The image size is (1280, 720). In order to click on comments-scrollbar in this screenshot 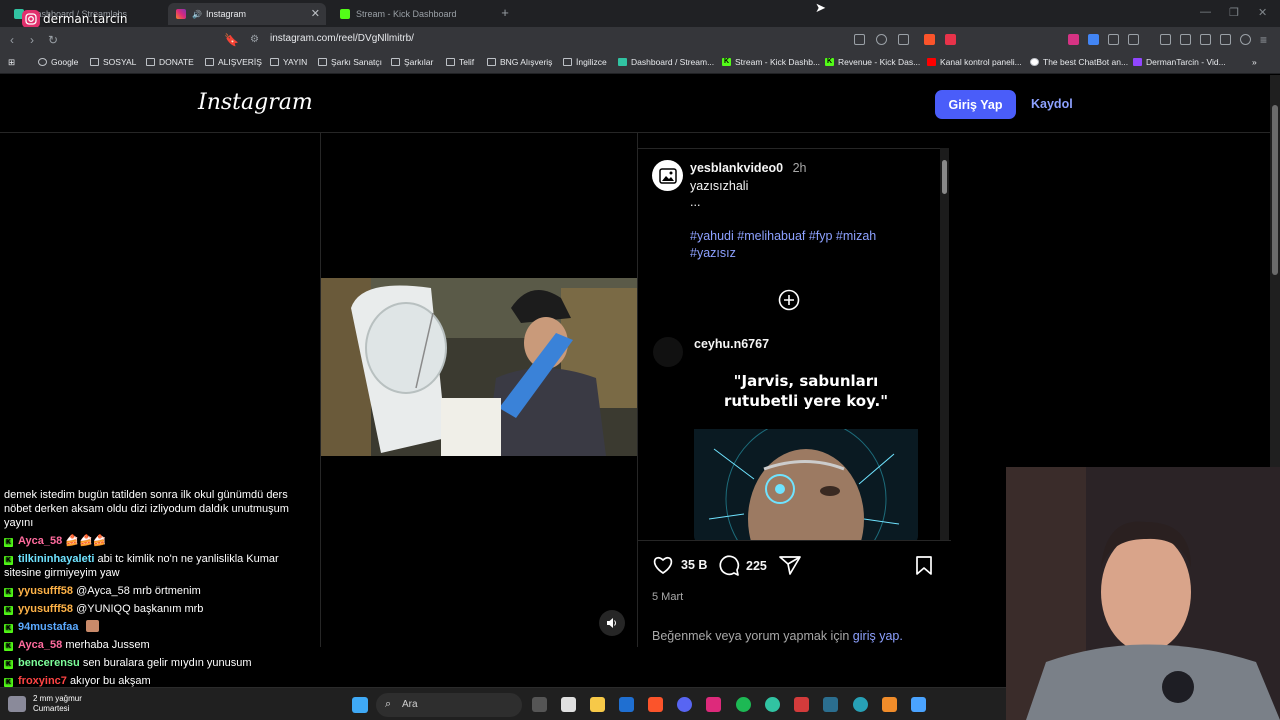, I will do `click(944, 344)`.